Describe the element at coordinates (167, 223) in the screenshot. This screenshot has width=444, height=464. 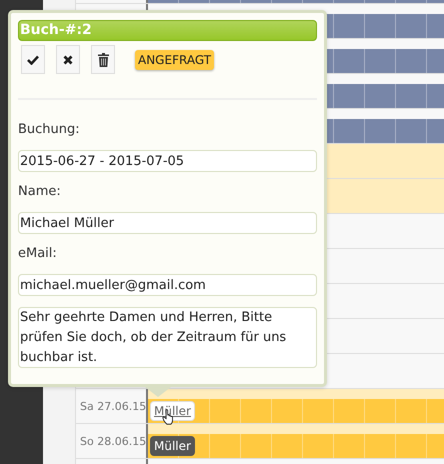
I see `input-field: Michael Müller` at that location.